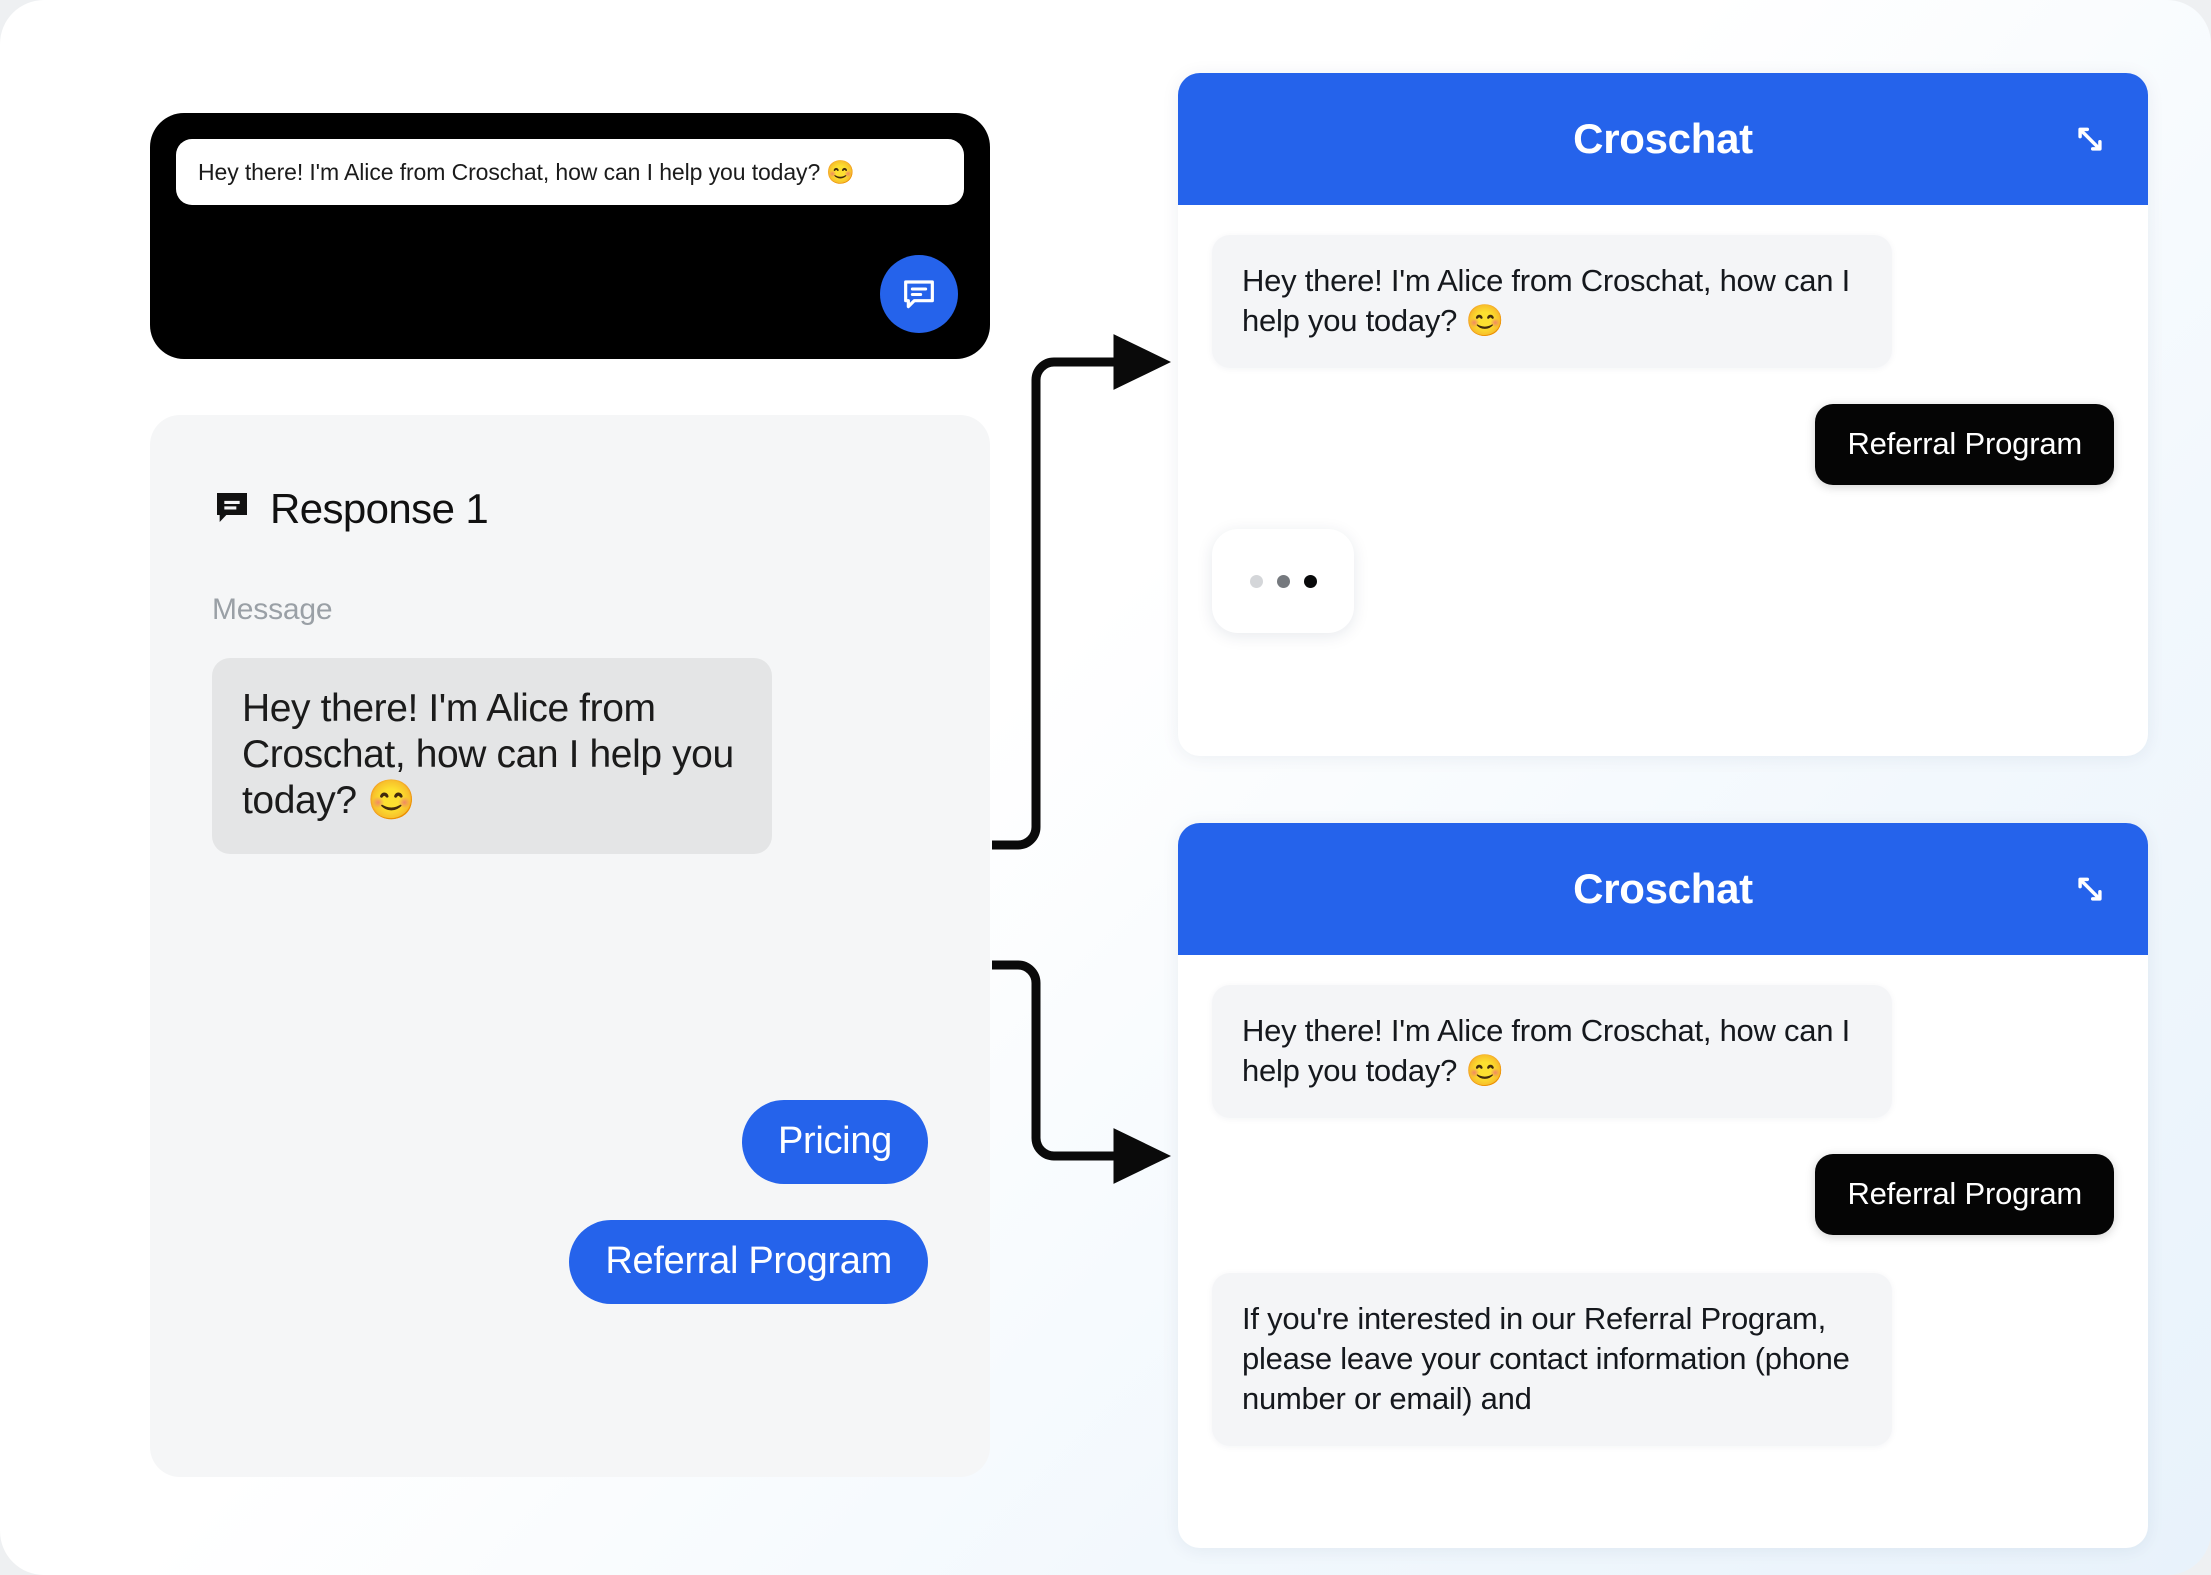  I want to click on chat-widget-2-header: Croschat, so click(1663, 889).